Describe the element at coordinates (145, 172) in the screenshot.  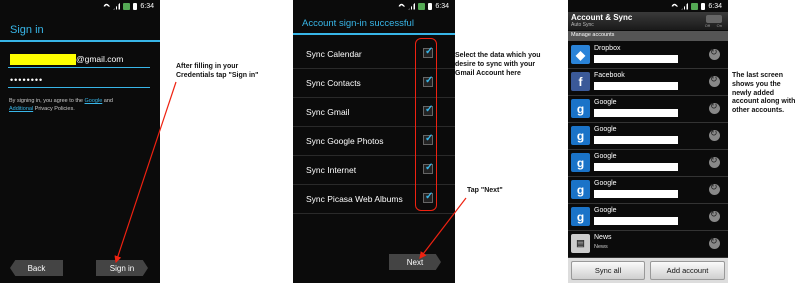
I see `arrow-to-signin` at that location.